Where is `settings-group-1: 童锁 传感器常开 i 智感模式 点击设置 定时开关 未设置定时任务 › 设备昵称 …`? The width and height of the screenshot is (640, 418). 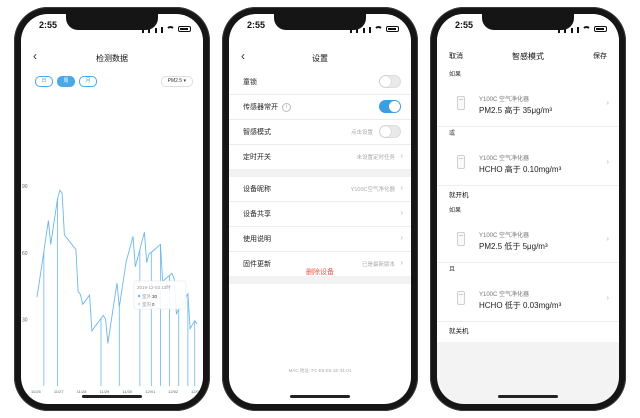 settings-group-1: 童锁 传感器常开 i 智感模式 点击设置 定时开关 未设置定时任务 › 设备昵称 … is located at coordinates (320, 177).